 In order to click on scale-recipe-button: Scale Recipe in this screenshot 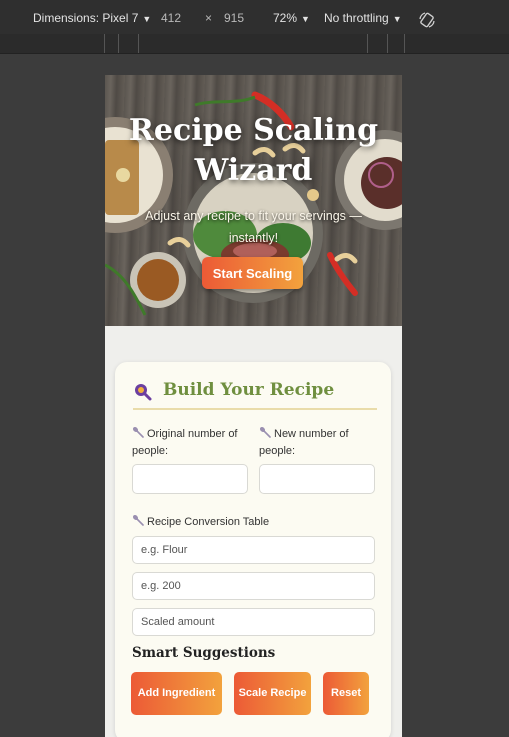, I will do `click(272, 693)`.